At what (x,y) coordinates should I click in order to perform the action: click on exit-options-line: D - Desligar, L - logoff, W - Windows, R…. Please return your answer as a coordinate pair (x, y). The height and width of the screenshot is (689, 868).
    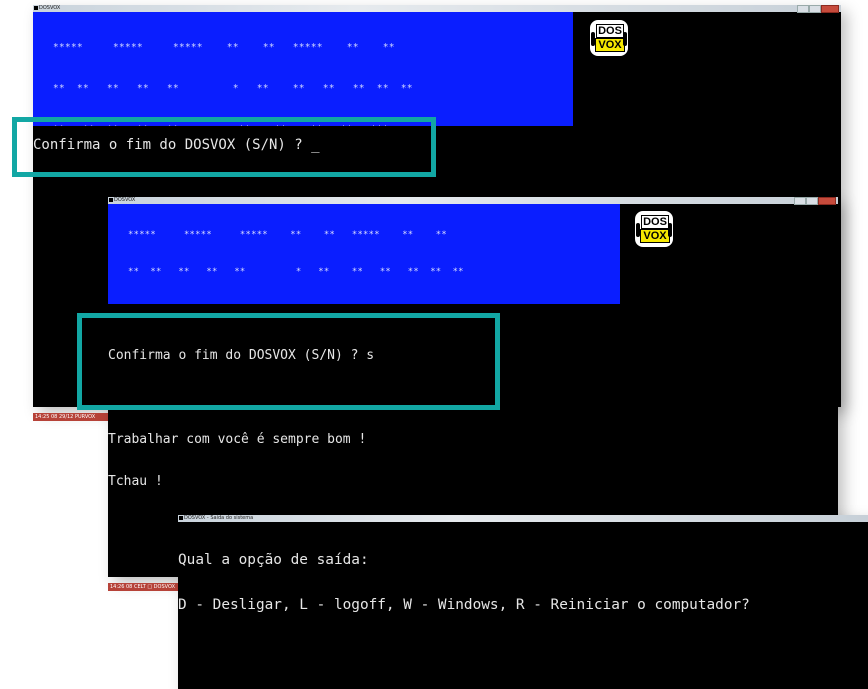
    Looking at the image, I should click on (464, 605).